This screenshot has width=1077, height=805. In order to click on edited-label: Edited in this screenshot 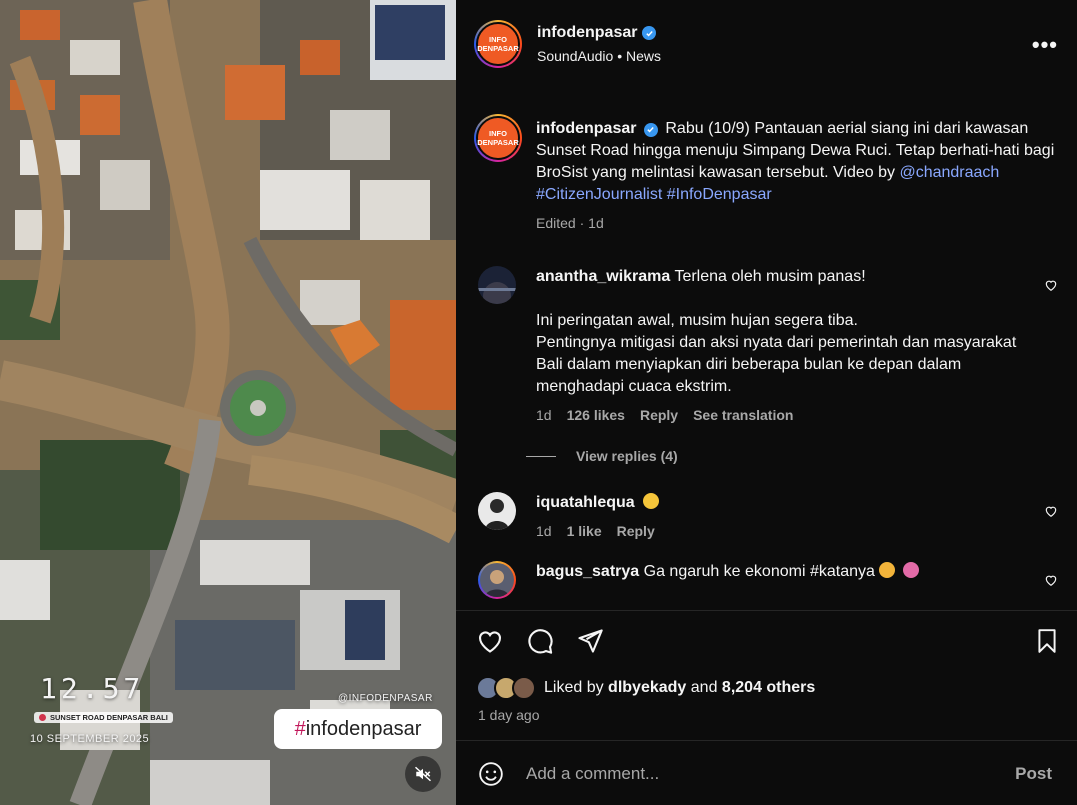, I will do `click(556, 223)`.